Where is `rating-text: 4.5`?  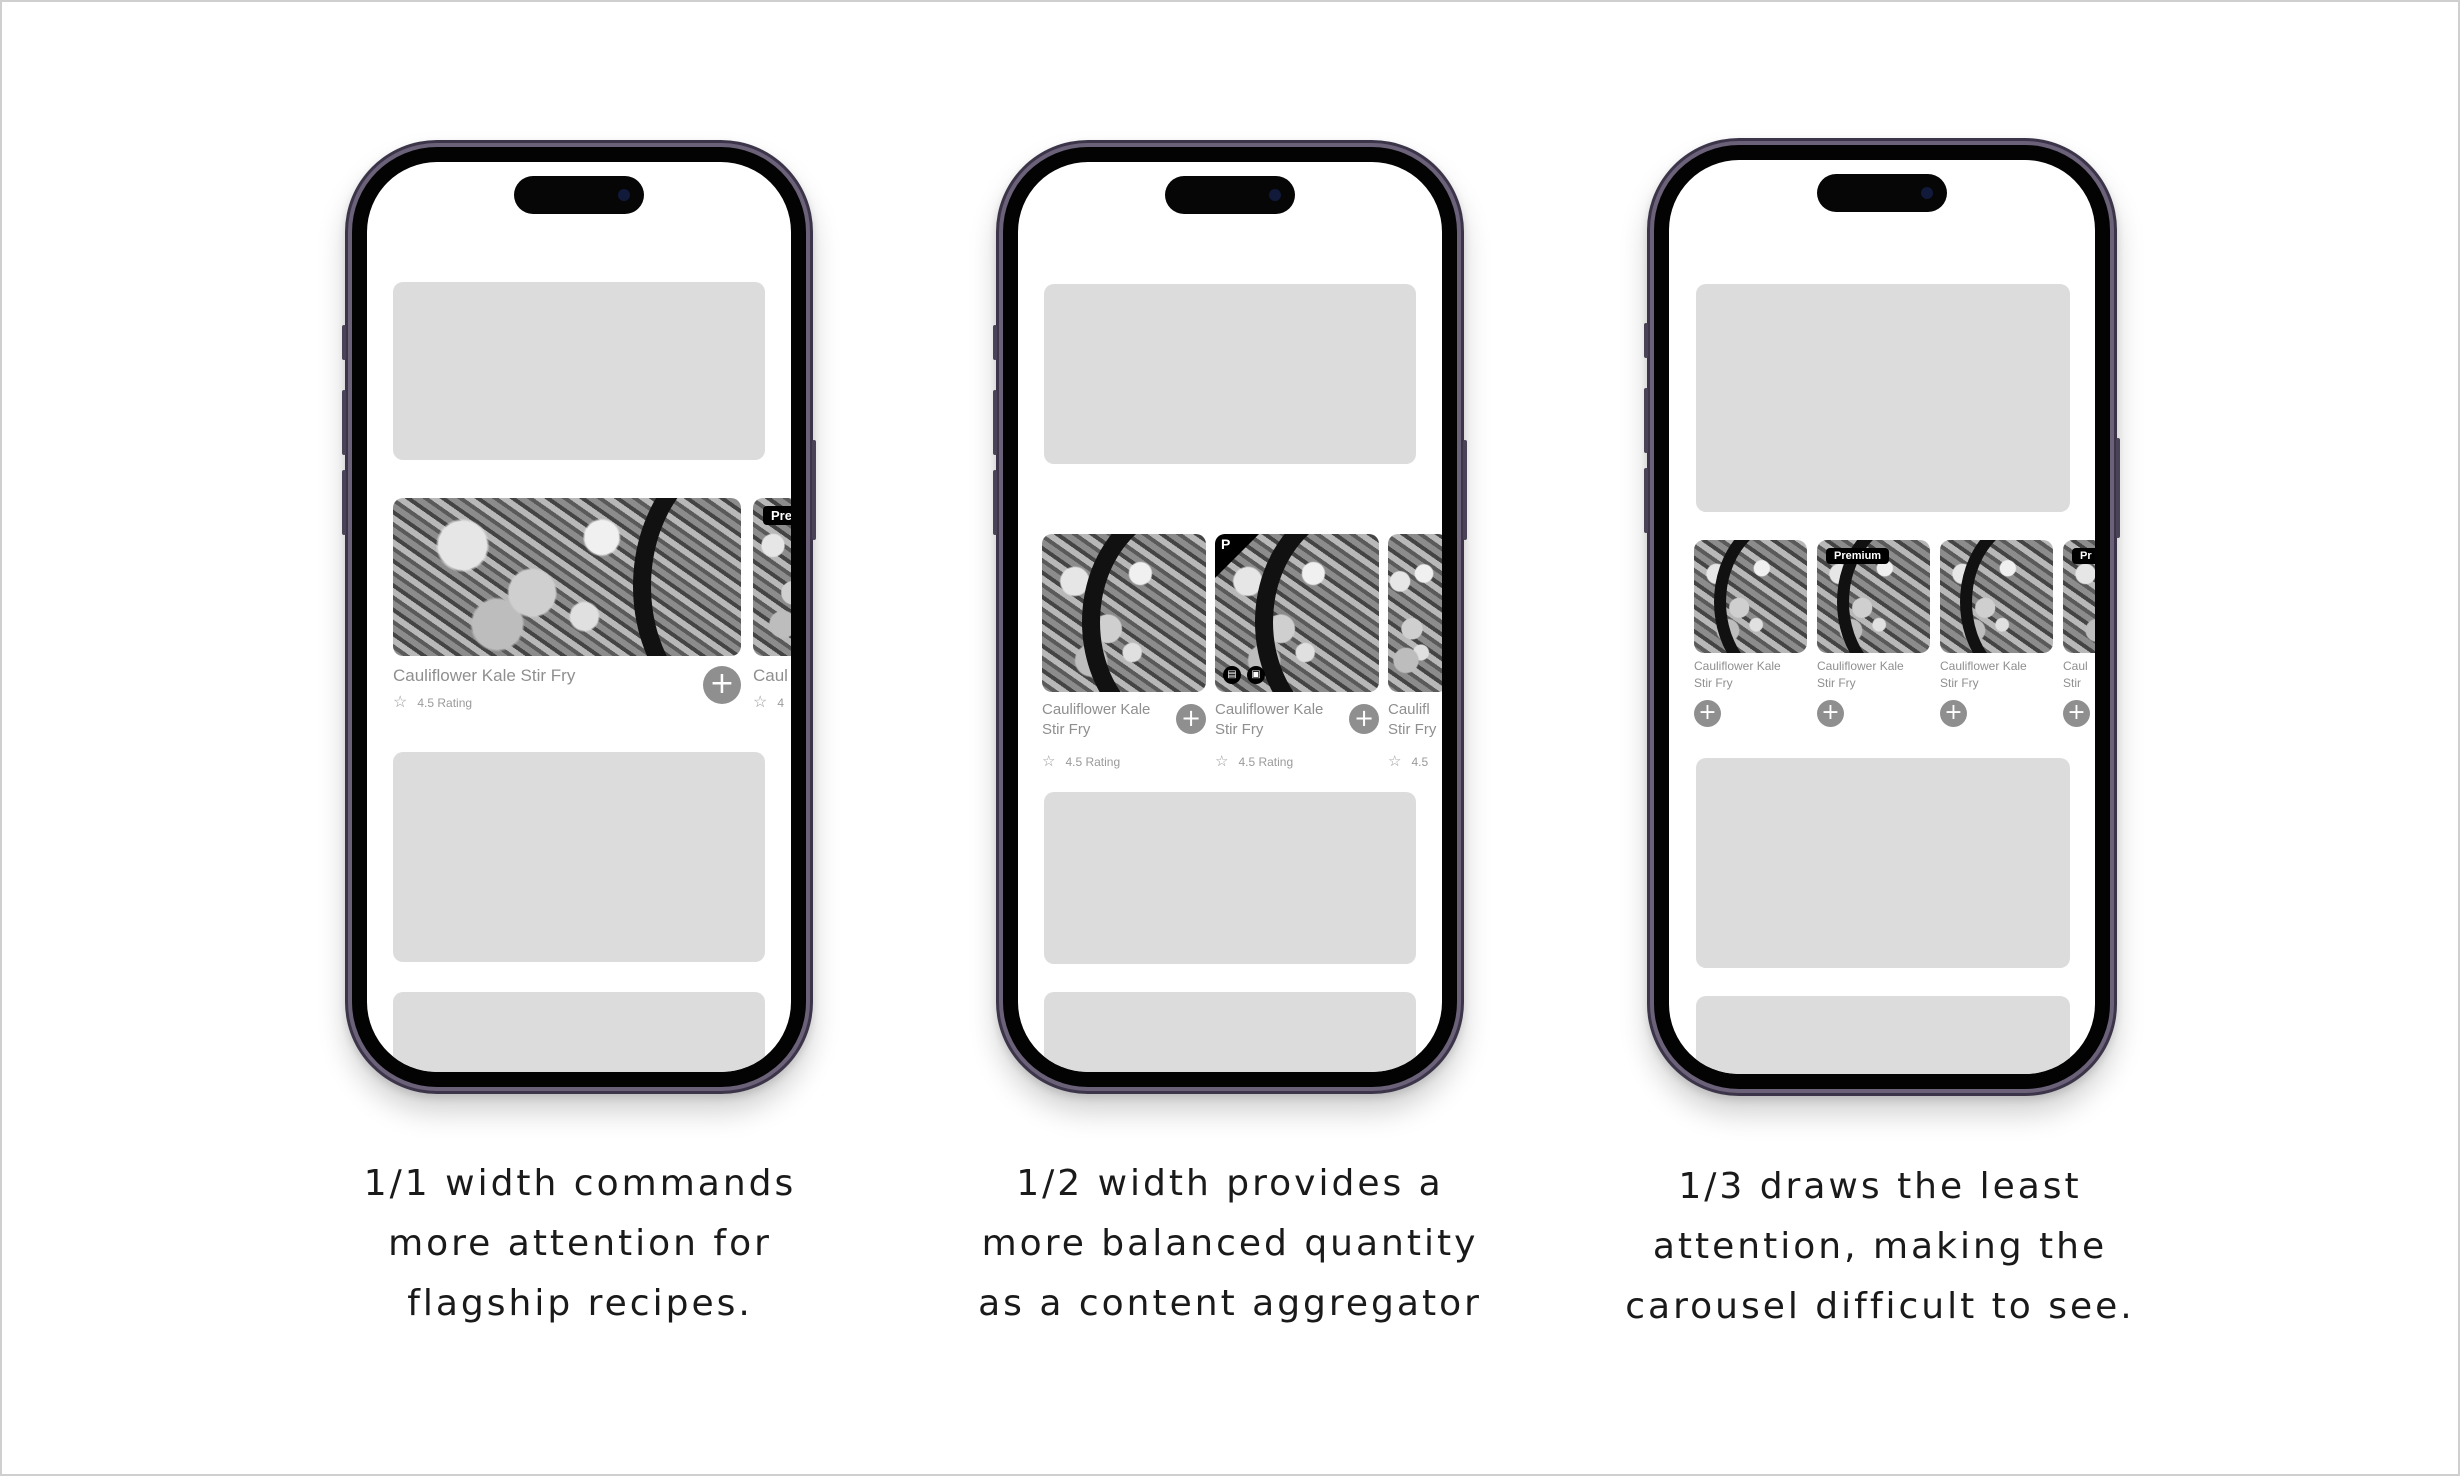
rating-text: 4.5 is located at coordinates (1420, 762).